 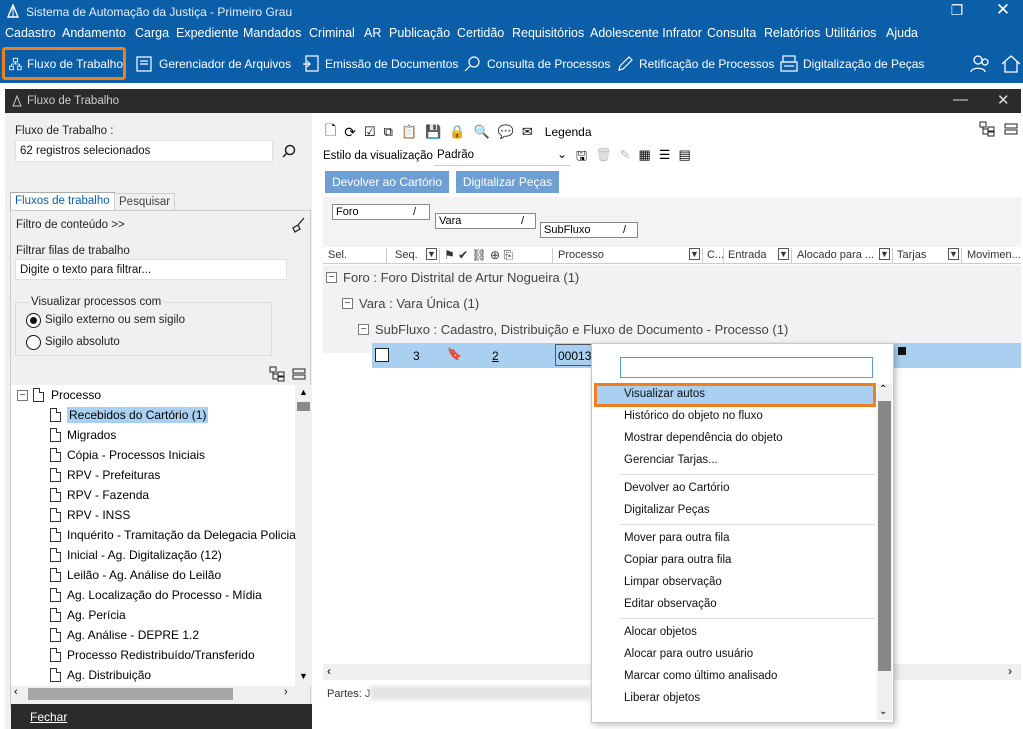 What do you see at coordinates (433, 132) in the screenshot?
I see `save-icon: 💾` at bounding box center [433, 132].